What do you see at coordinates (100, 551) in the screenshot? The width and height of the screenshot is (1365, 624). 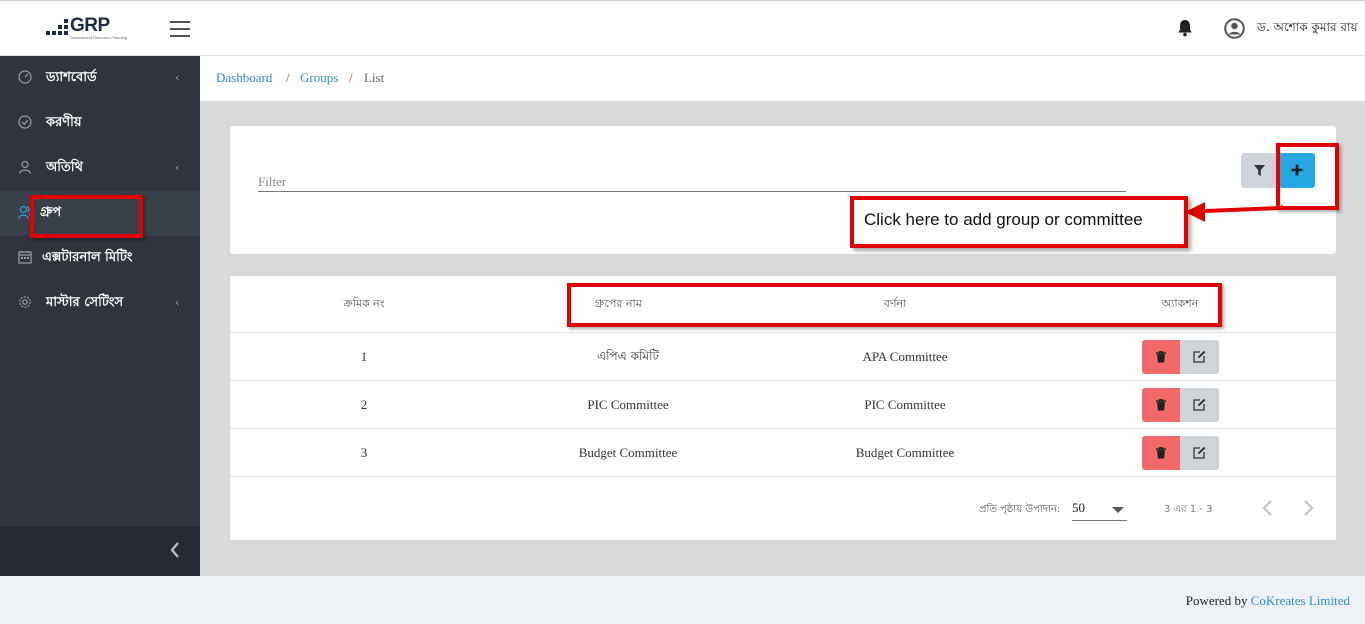 I see `sidebar-footer` at bounding box center [100, 551].